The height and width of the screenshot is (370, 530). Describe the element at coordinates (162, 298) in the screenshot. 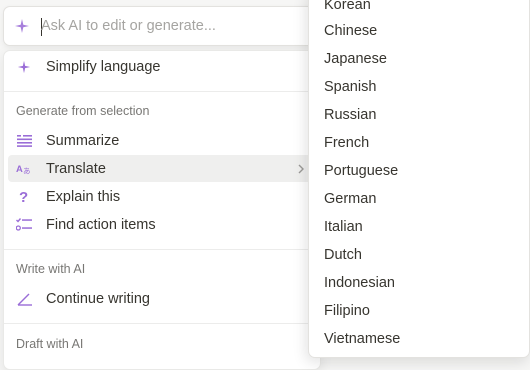

I see `menu-item-continue-writing: Continue writing` at that location.